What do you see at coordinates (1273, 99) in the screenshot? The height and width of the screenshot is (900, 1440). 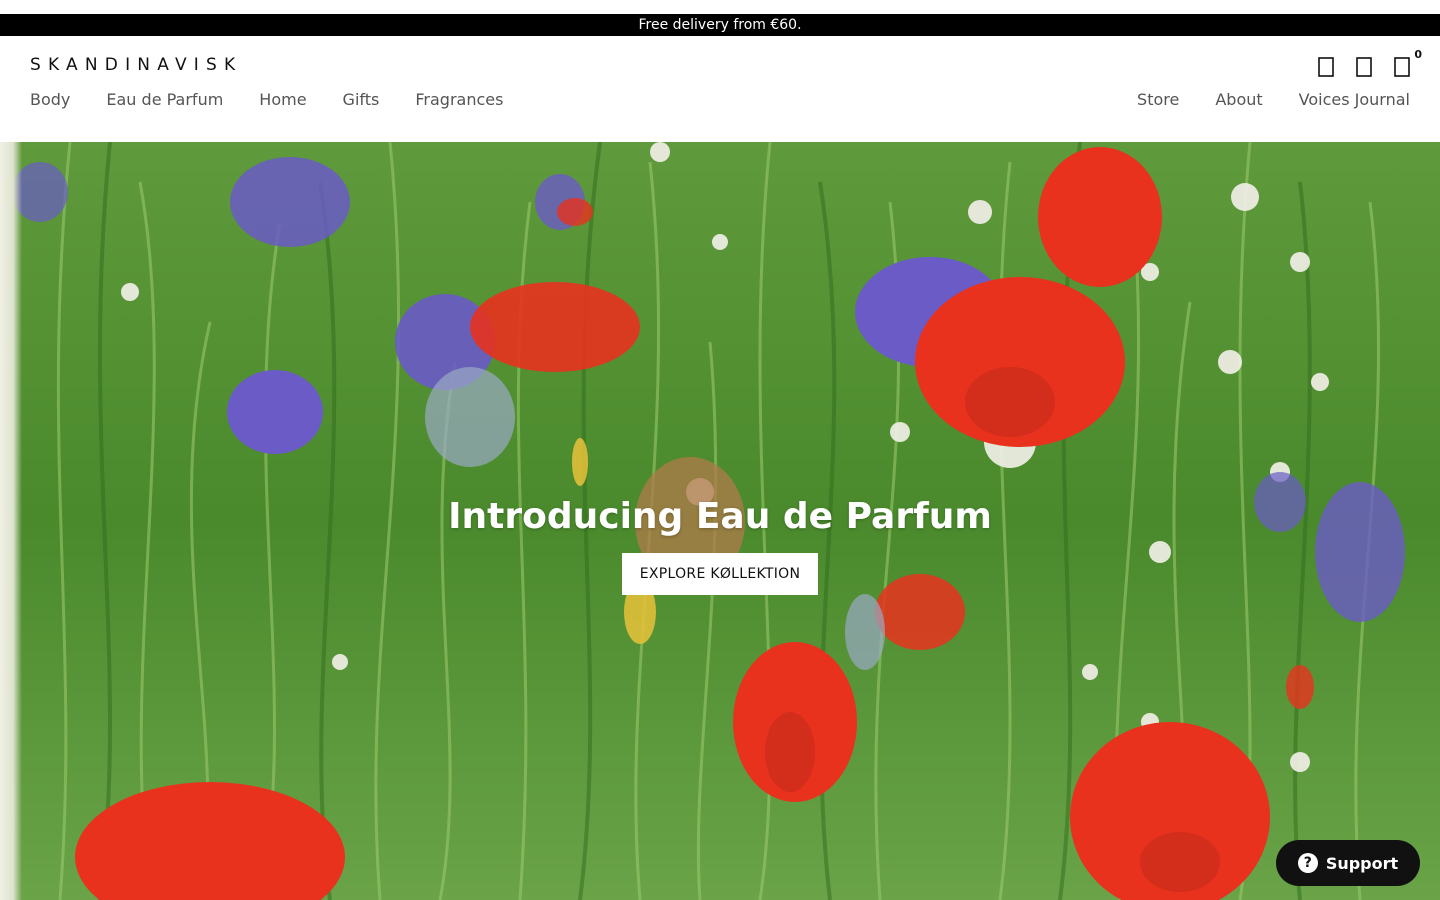 I see `secondary-nav: Store About Voices Journal` at bounding box center [1273, 99].